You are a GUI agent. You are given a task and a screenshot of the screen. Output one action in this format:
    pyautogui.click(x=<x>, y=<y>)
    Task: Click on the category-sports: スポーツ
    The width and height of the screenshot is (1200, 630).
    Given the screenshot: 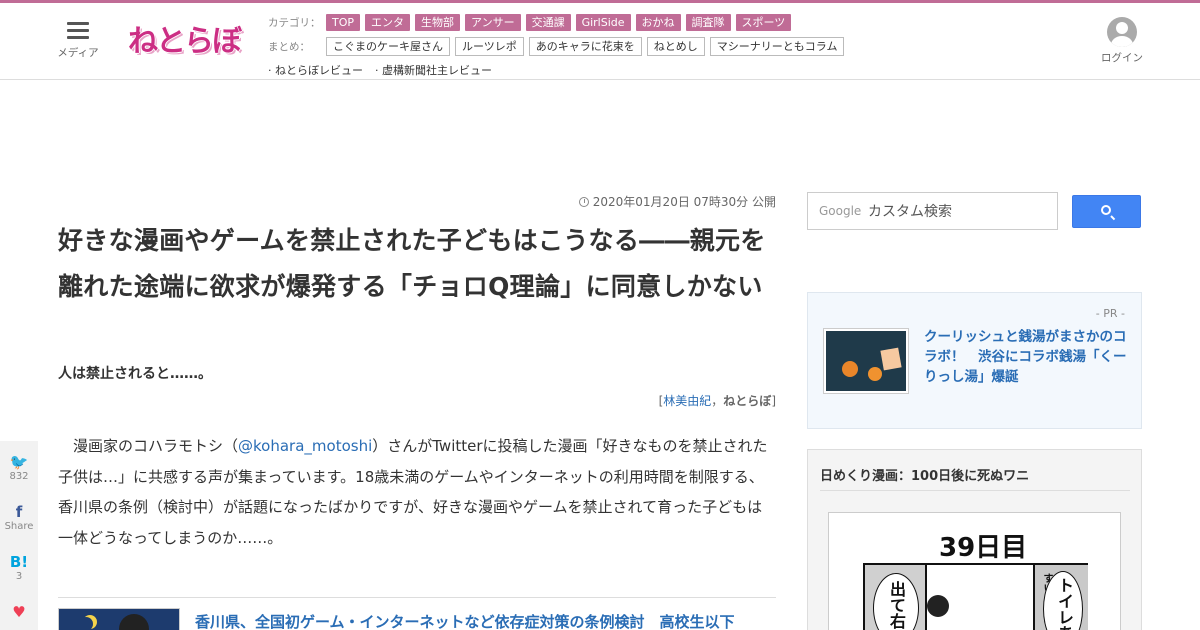 What is the action you would take?
    pyautogui.click(x=763, y=22)
    